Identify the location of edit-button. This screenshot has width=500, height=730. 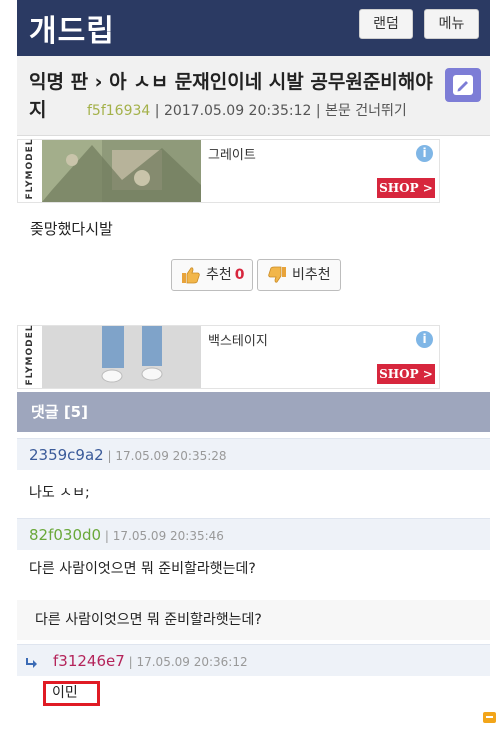
(463, 85).